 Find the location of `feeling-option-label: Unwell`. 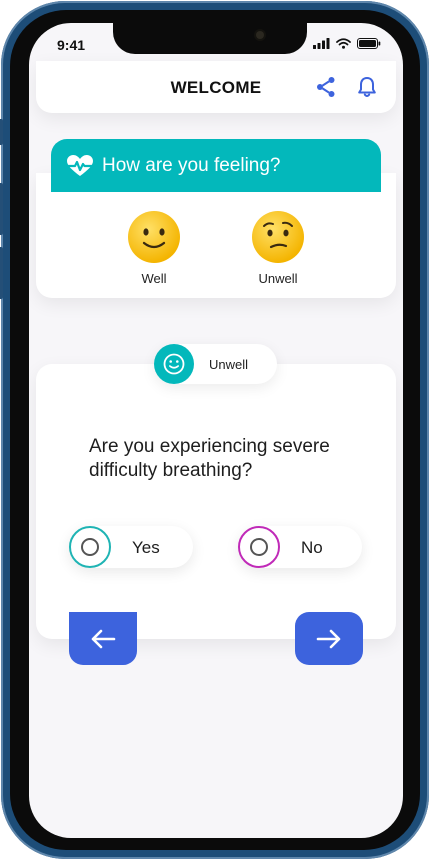

feeling-option-label: Unwell is located at coordinates (278, 278).